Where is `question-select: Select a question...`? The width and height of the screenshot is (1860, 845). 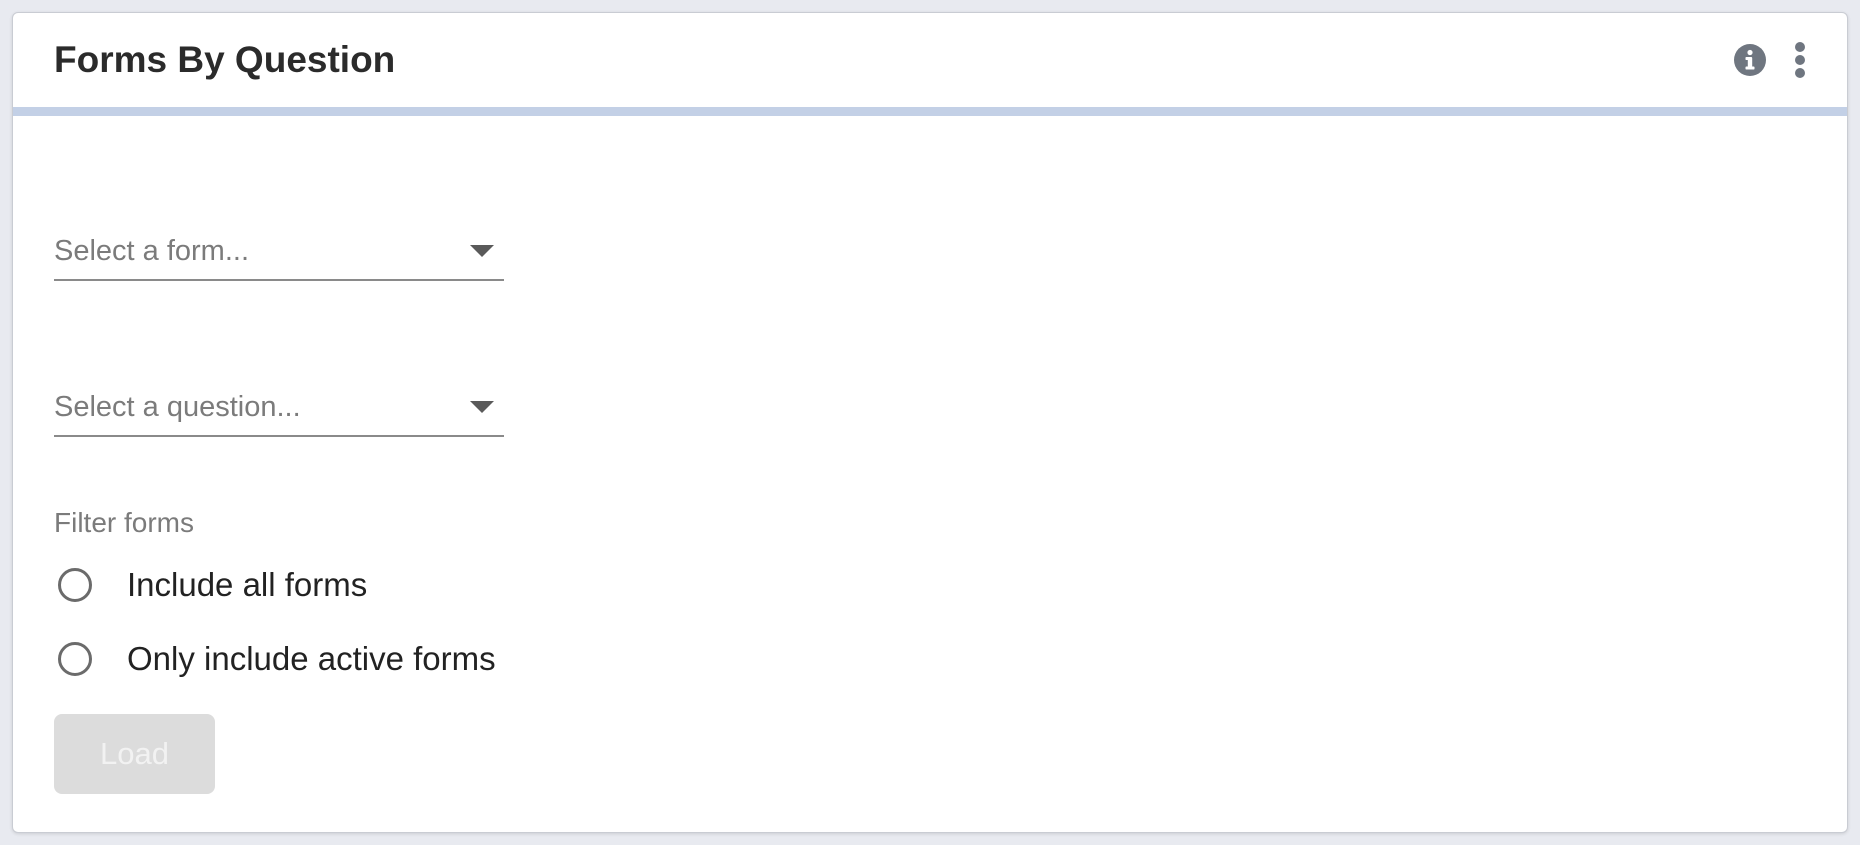 question-select: Select a question... is located at coordinates (279, 408).